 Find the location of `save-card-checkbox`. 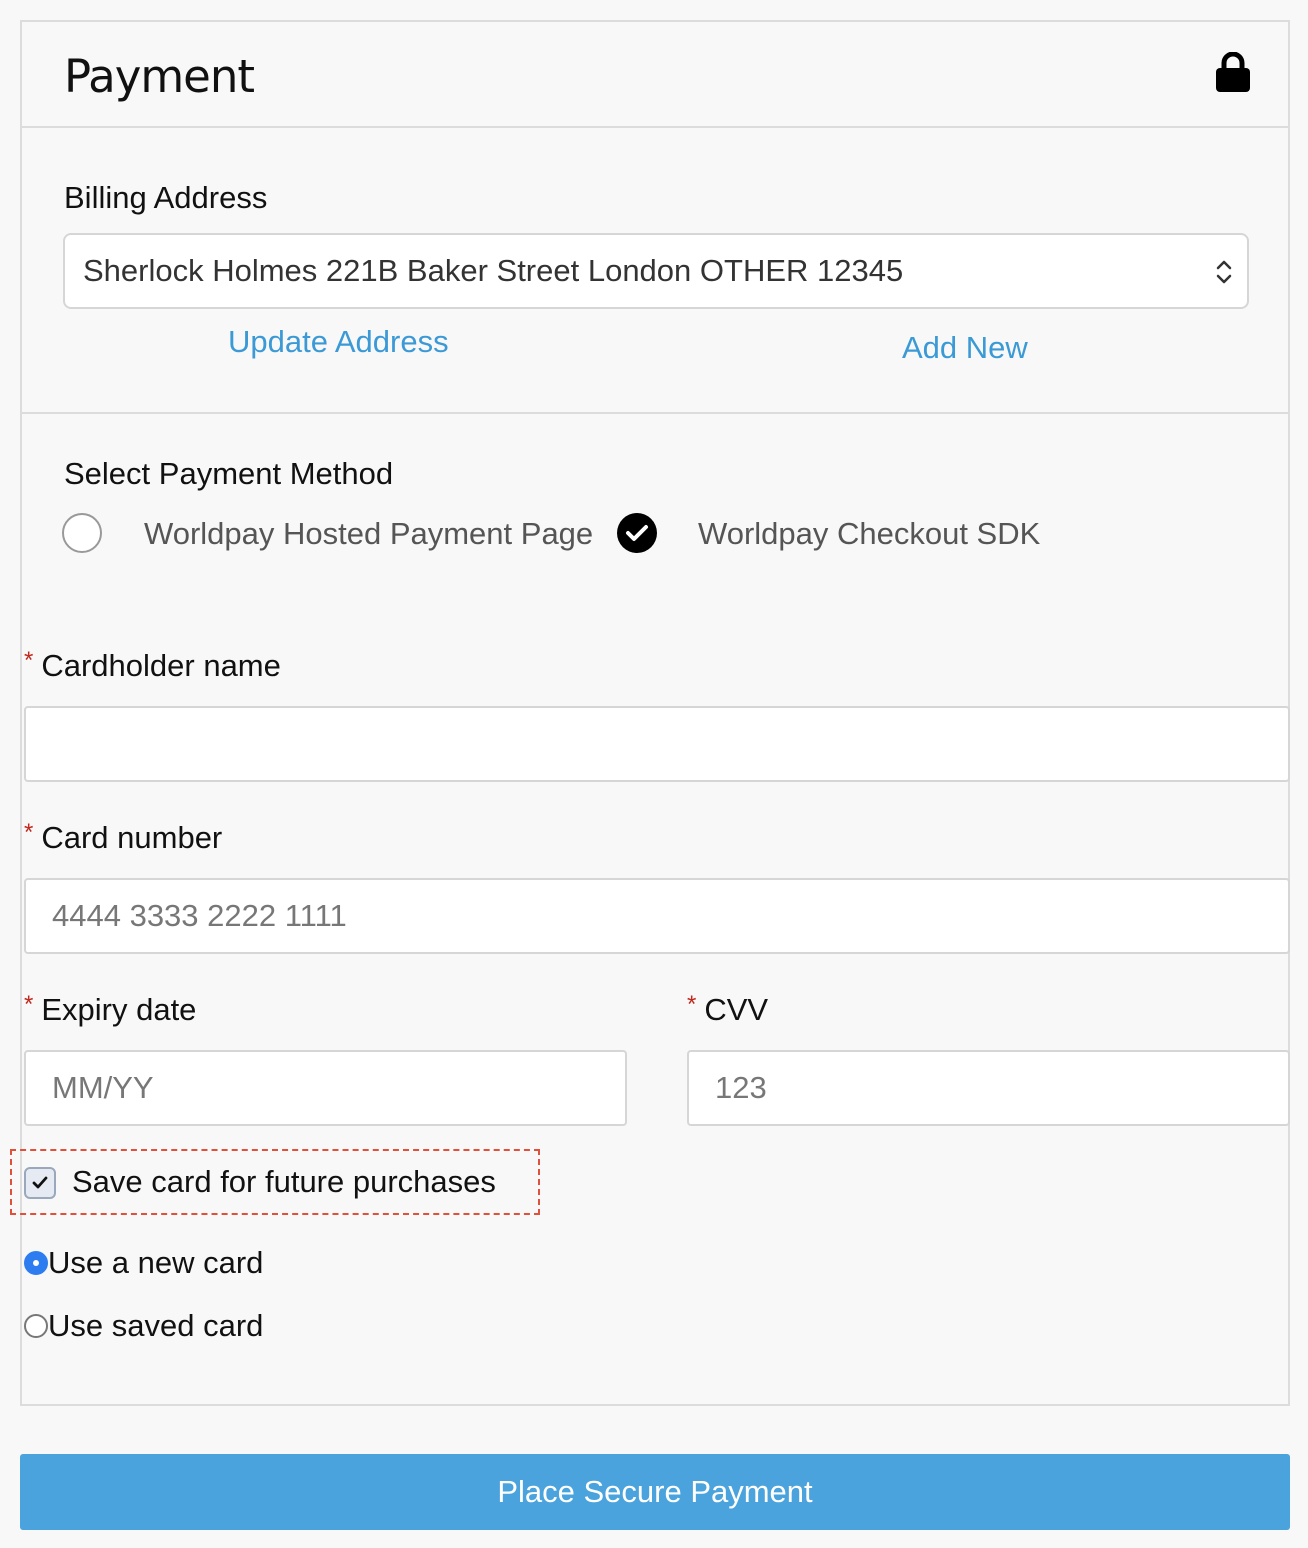

save-card-checkbox is located at coordinates (40, 1183).